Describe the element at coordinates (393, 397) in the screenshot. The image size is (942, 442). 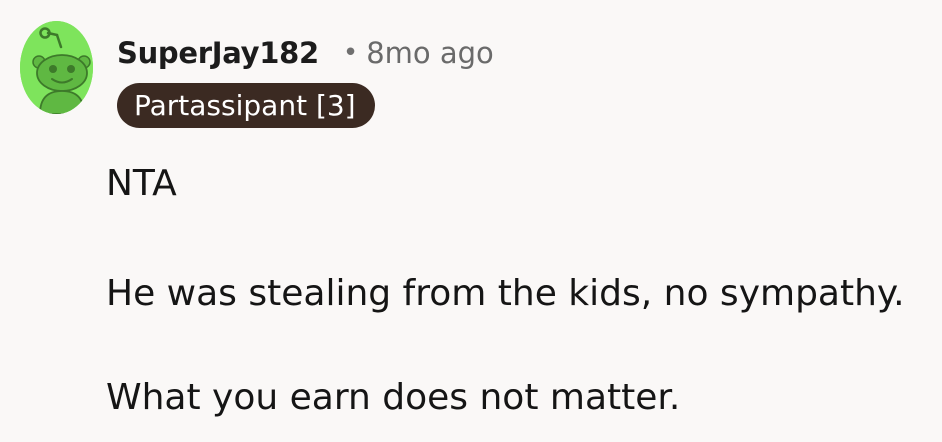
I see `comment-paragraph: What you earn does not matter.` at that location.